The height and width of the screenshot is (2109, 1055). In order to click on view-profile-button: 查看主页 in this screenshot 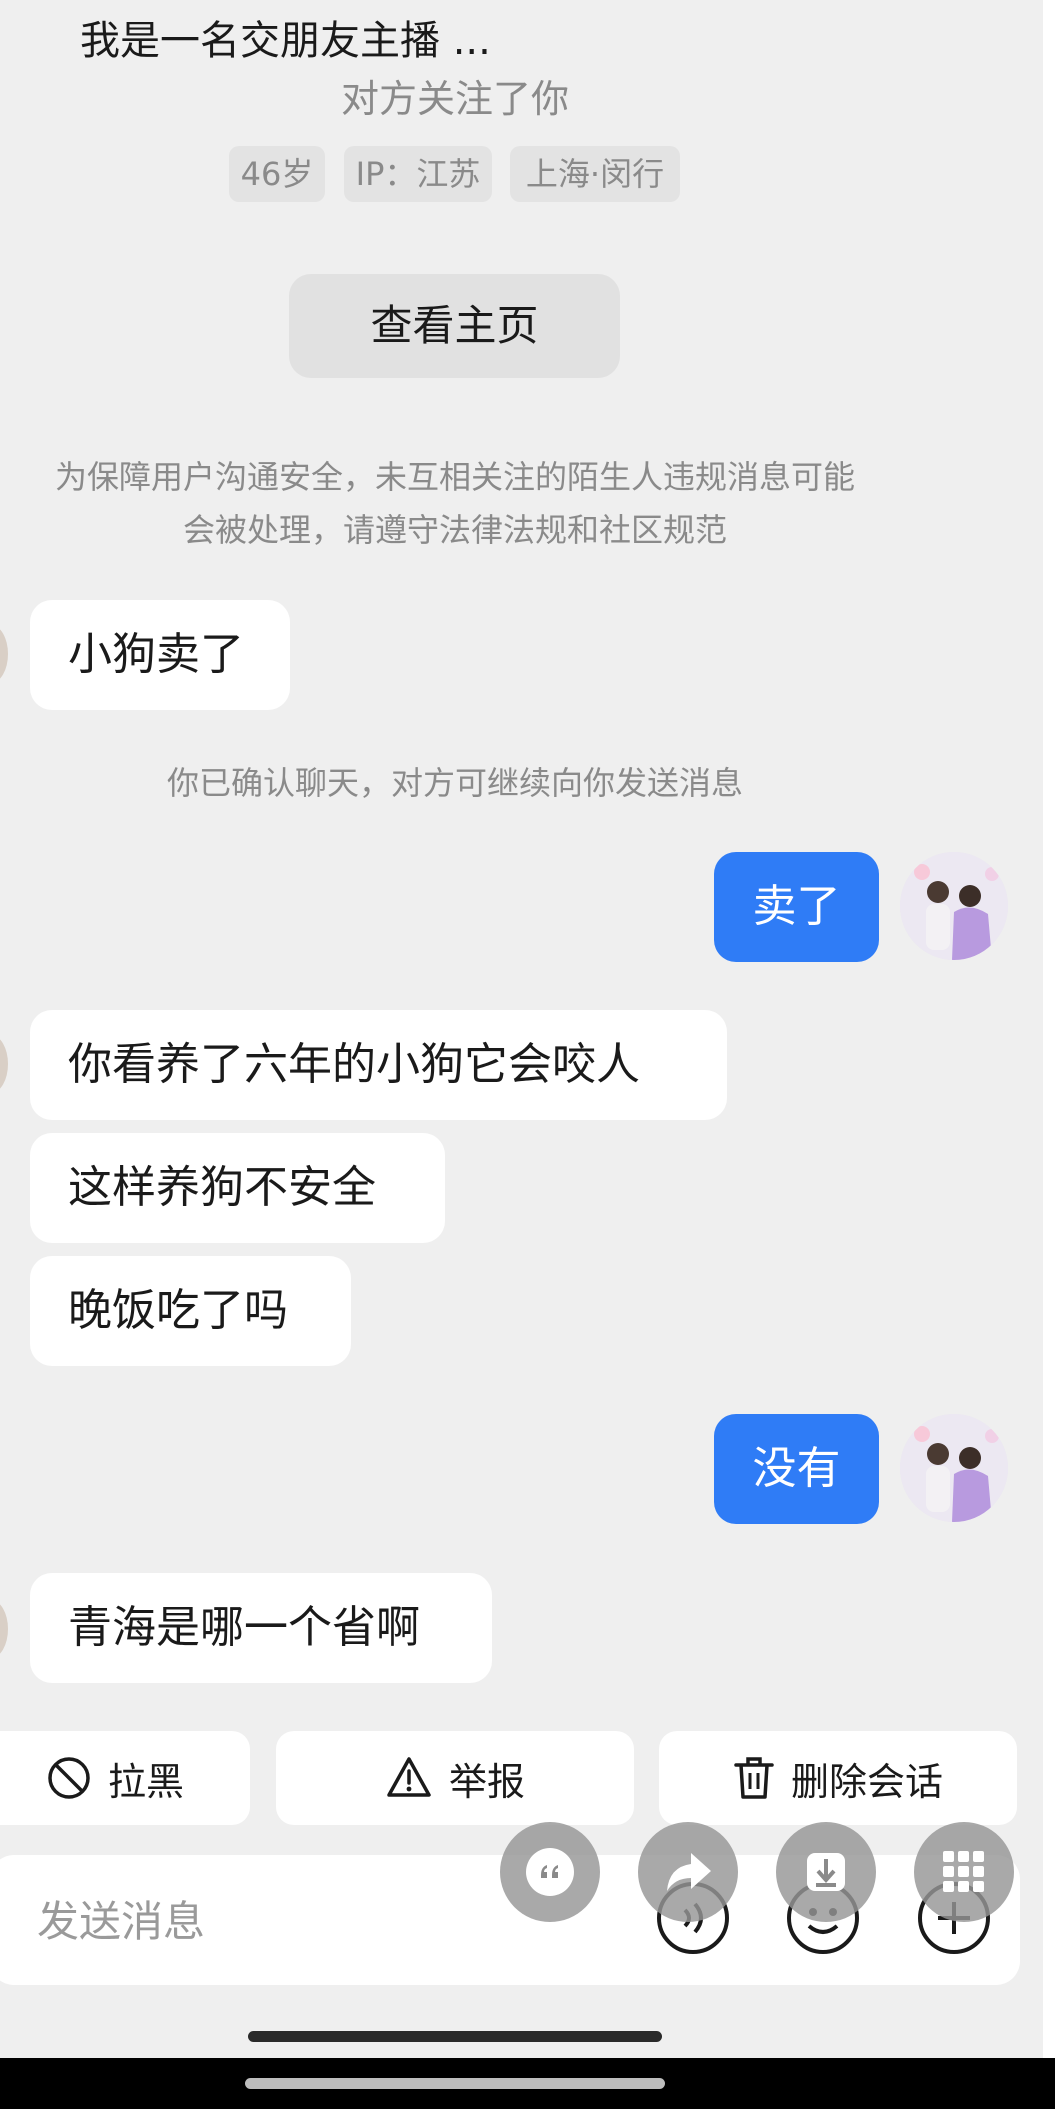, I will do `click(454, 326)`.